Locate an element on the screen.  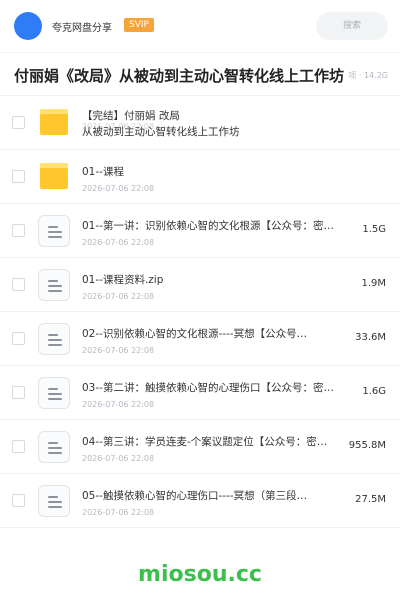
item-name: 01--课程 is located at coordinates (103, 172).